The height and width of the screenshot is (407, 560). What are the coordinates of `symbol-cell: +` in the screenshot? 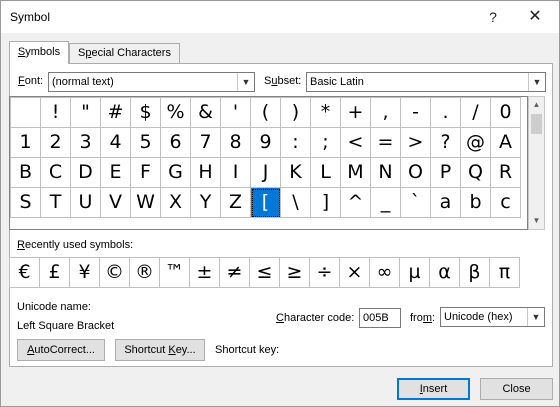 It's located at (356, 113).